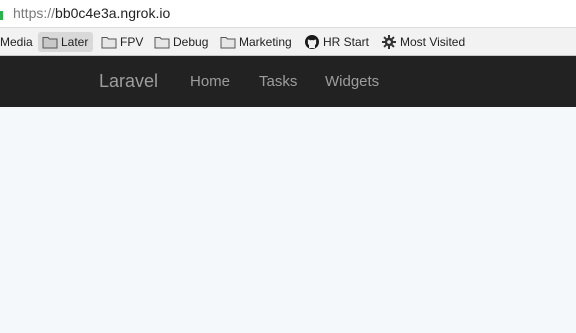 The width and height of the screenshot is (576, 333). Describe the element at coordinates (128, 81) in the screenshot. I see `brand-link: Laravel` at that location.